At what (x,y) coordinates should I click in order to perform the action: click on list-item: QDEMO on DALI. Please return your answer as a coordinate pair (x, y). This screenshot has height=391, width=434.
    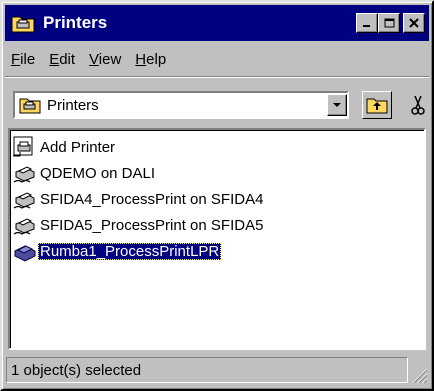
    Looking at the image, I should click on (218, 173).